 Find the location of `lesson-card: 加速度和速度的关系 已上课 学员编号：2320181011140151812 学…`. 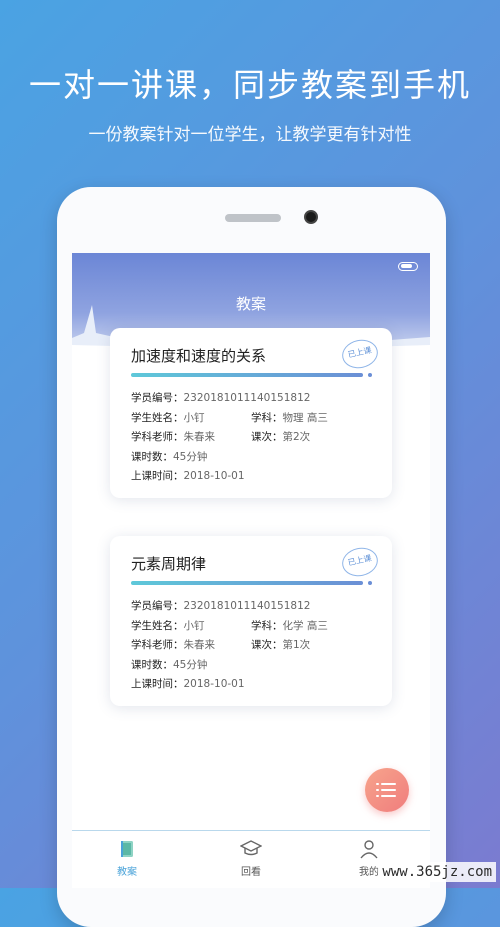

lesson-card: 加速度和速度的关系 已上课 学员编号：2320181011140151812 学… is located at coordinates (251, 413).